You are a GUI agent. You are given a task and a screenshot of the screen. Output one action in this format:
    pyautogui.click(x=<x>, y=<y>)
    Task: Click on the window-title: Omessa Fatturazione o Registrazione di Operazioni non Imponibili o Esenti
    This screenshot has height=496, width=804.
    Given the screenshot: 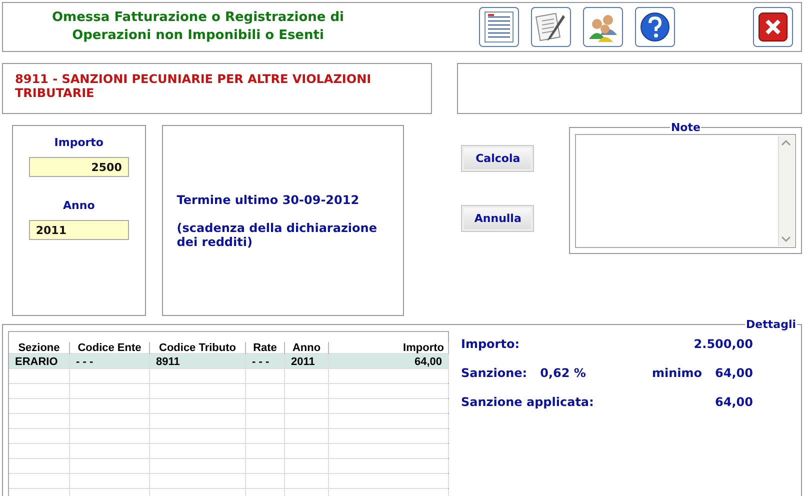 What is the action you would take?
    pyautogui.click(x=198, y=27)
    